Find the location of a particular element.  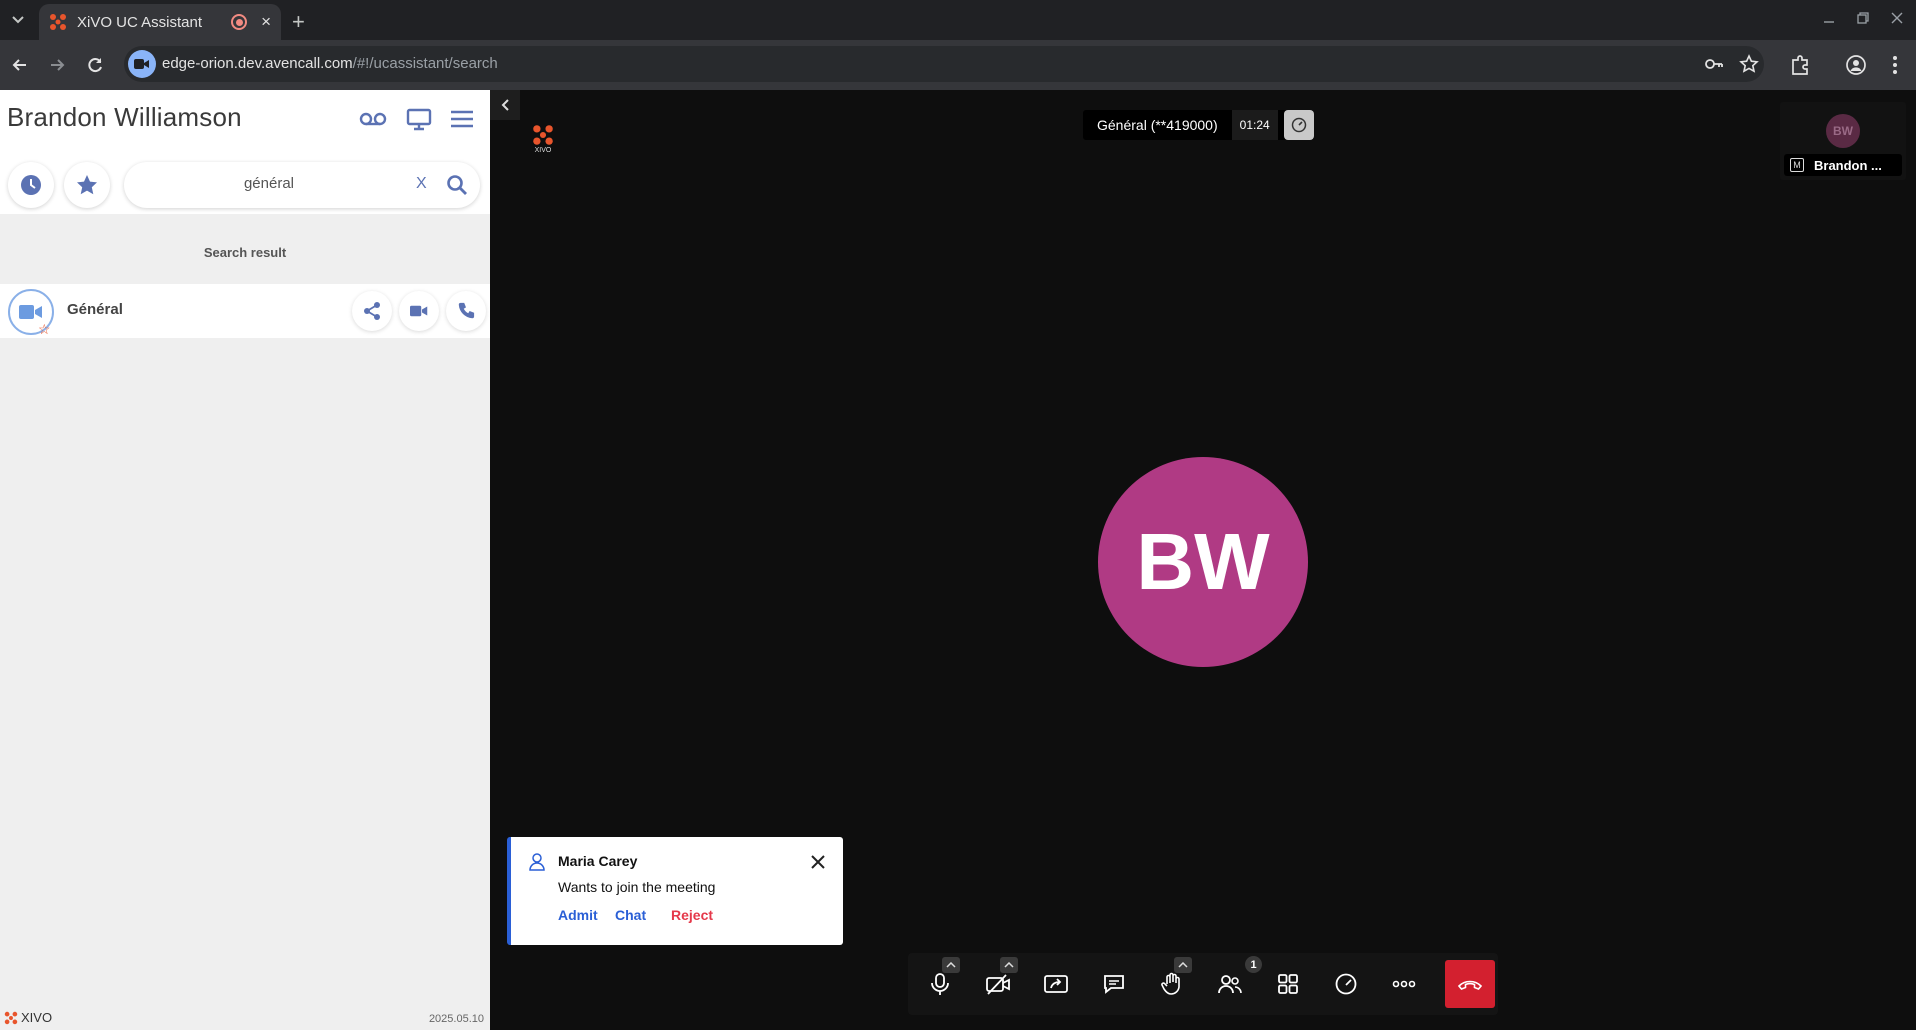

profile-icon is located at coordinates (1856, 65).